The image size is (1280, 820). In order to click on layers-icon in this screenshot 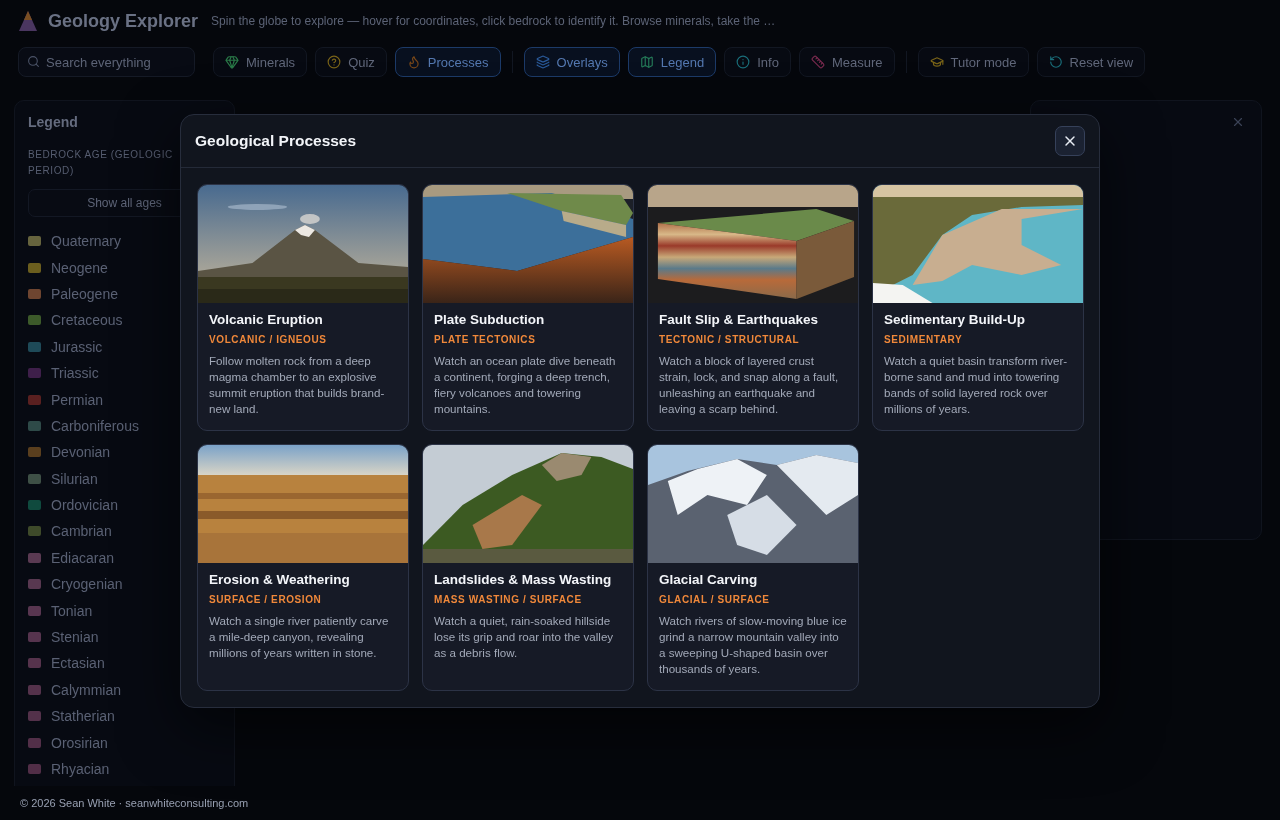, I will do `click(542, 62)`.